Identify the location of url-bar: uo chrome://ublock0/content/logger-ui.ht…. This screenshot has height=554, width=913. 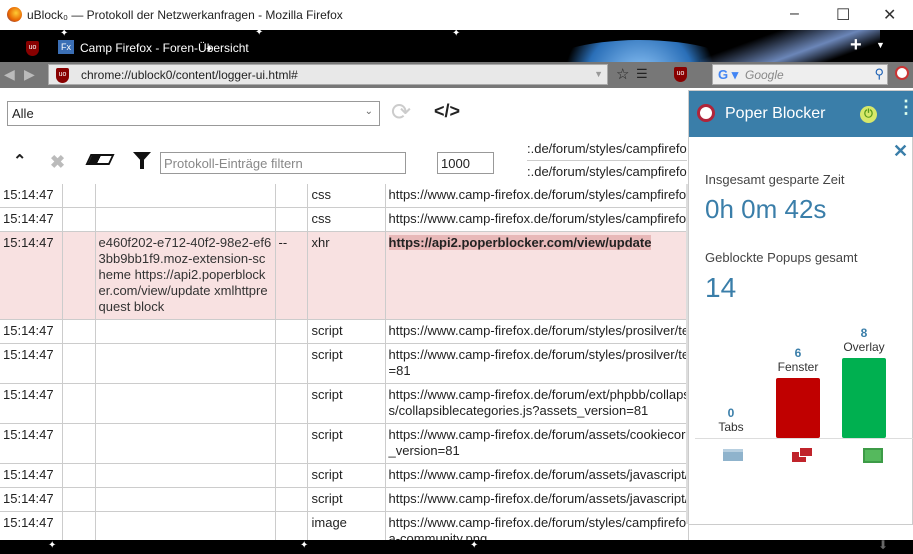
(328, 74).